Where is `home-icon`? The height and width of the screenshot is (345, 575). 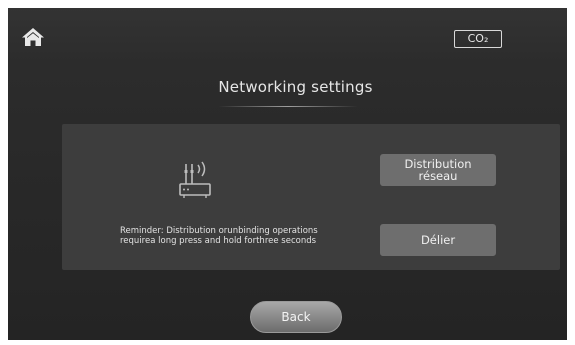
home-icon is located at coordinates (33, 37).